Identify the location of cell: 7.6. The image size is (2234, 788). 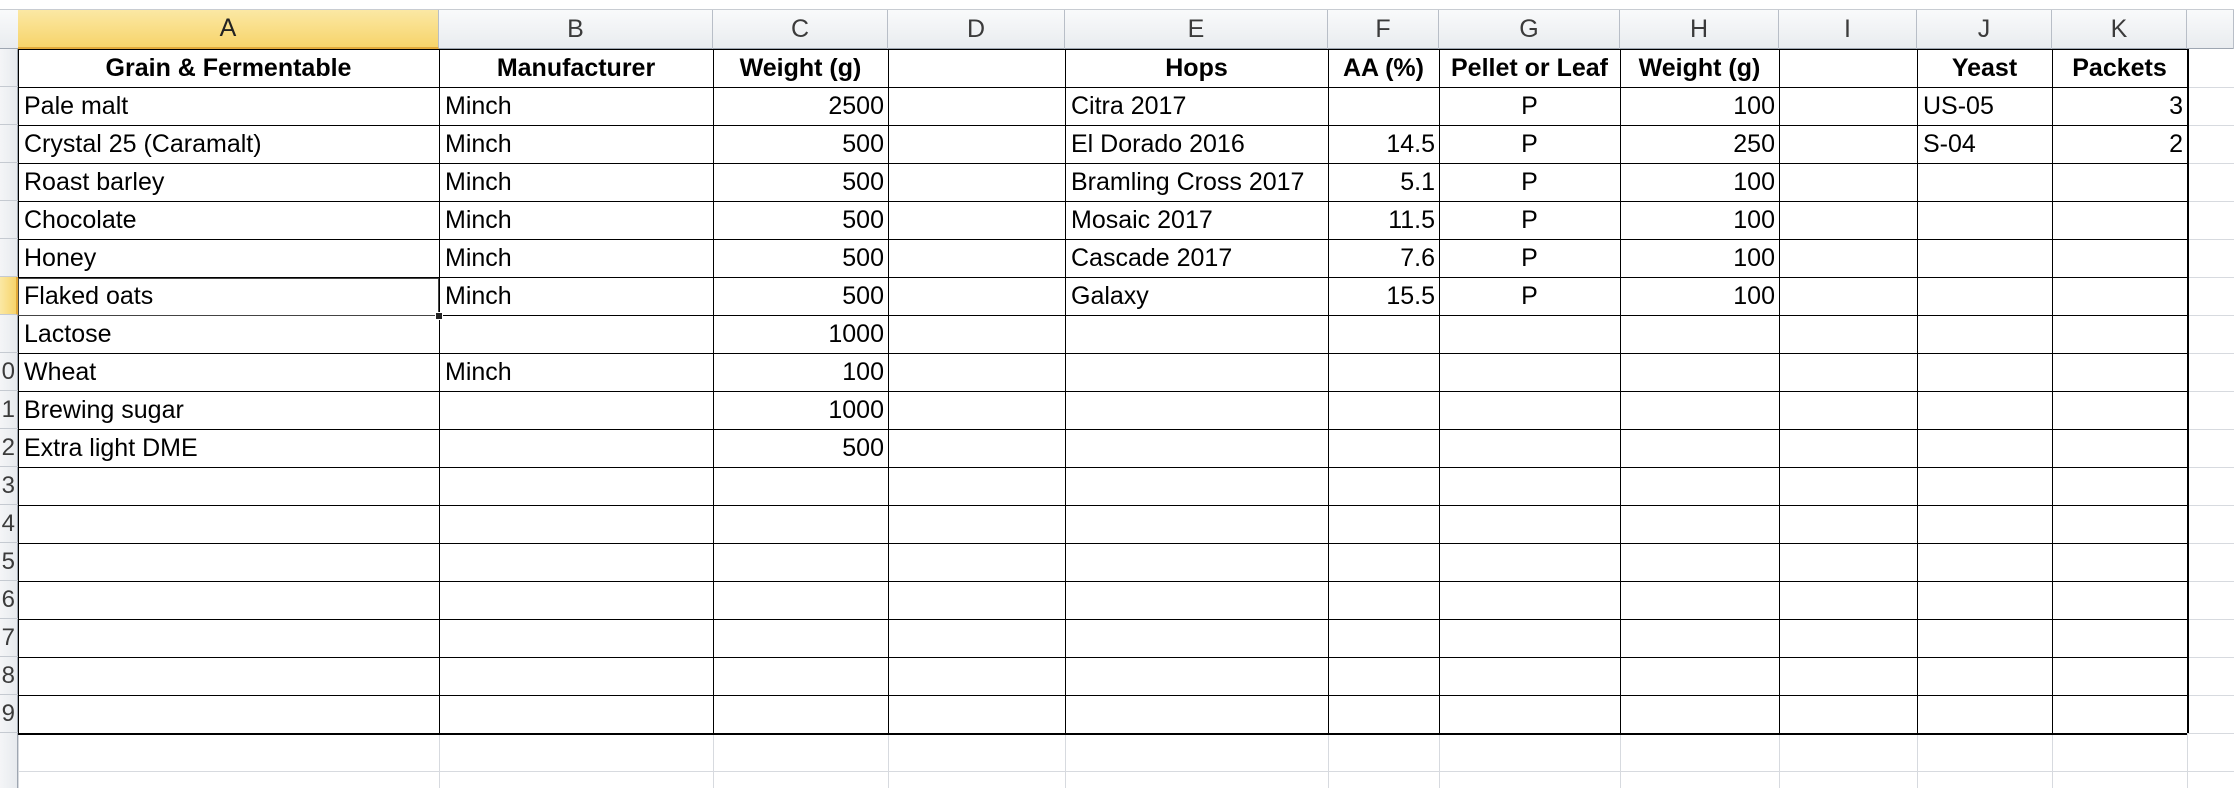
(1383, 258).